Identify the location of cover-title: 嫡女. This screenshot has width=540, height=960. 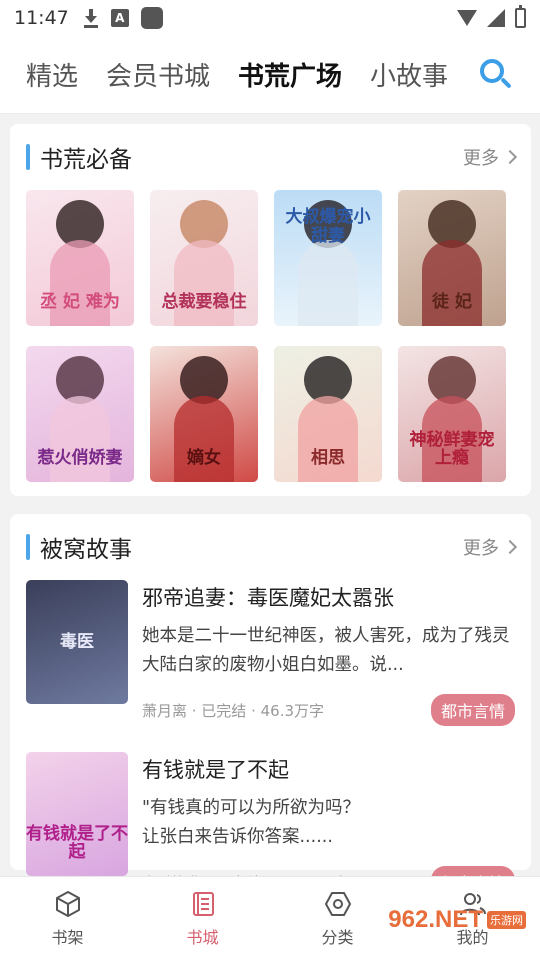
(204, 458).